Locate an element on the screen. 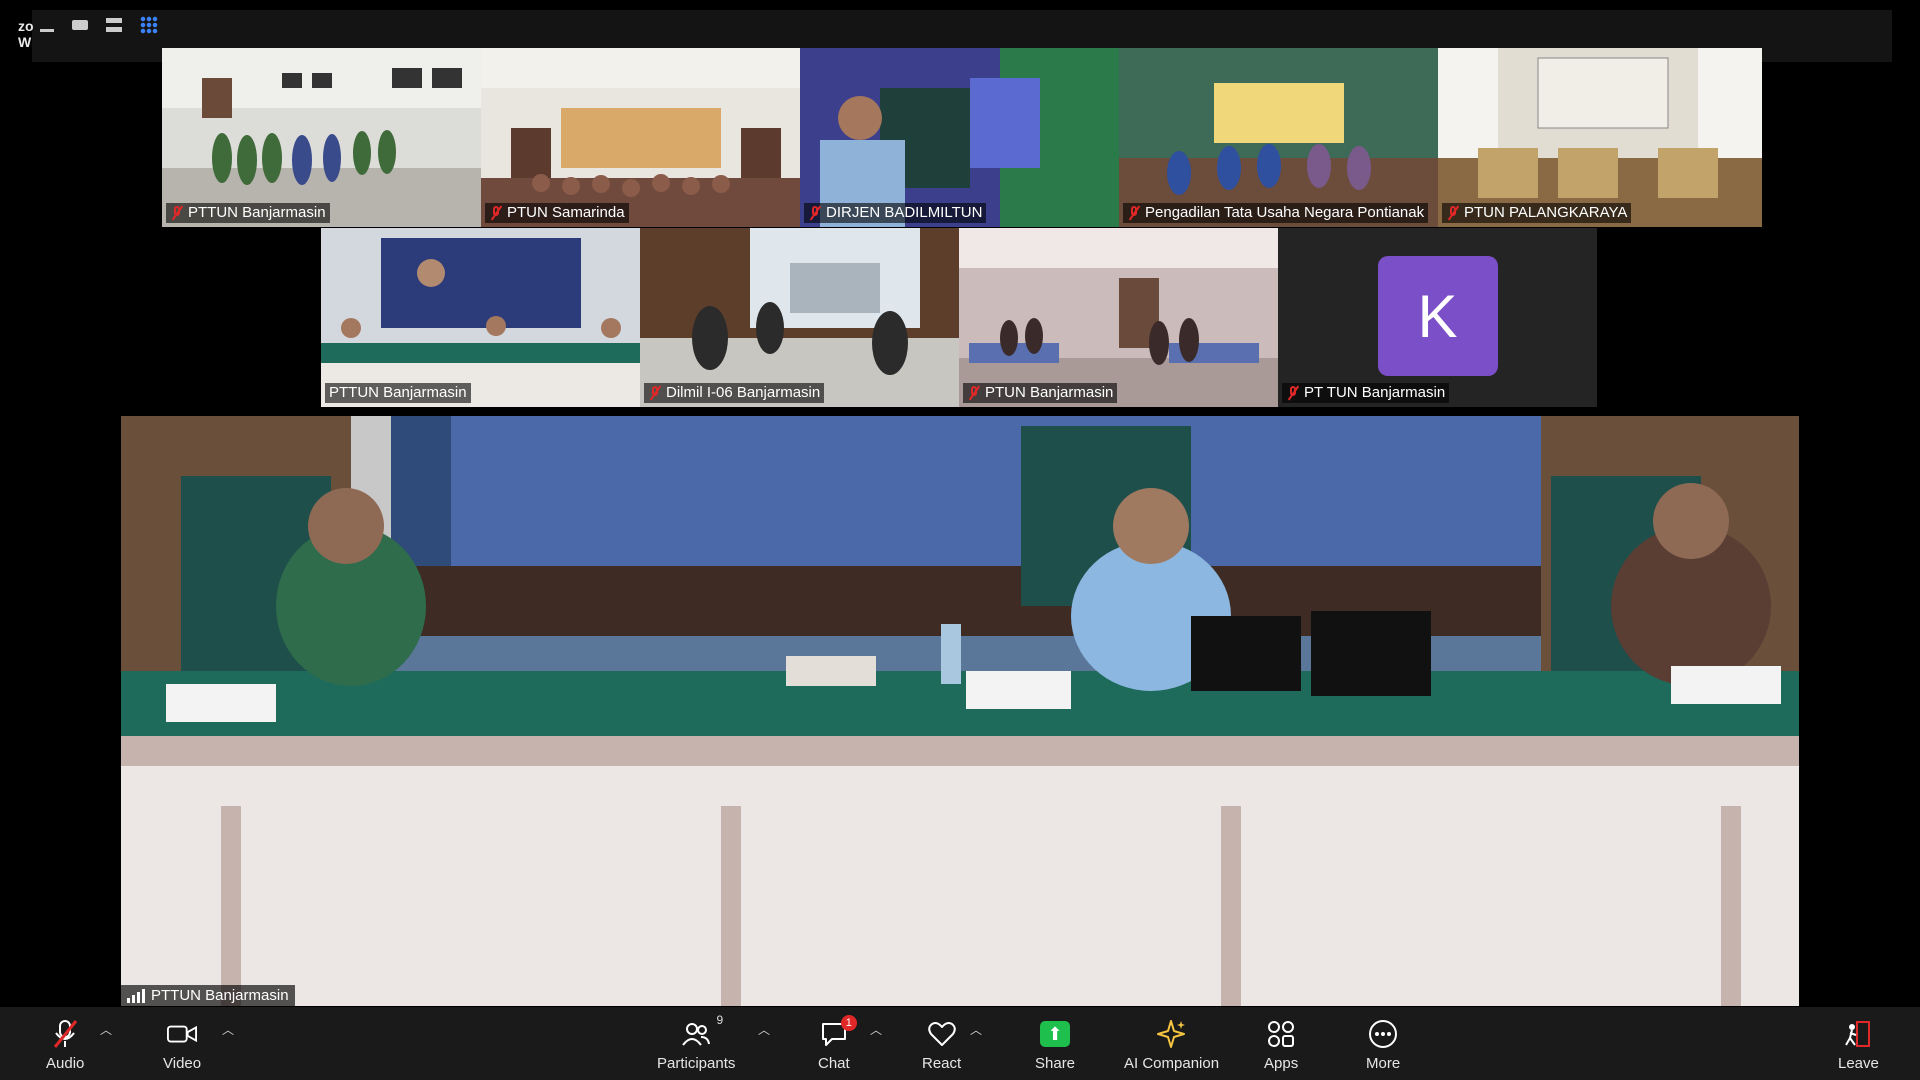 The height and width of the screenshot is (1080, 1920). signal-icon is located at coordinates (136, 995).